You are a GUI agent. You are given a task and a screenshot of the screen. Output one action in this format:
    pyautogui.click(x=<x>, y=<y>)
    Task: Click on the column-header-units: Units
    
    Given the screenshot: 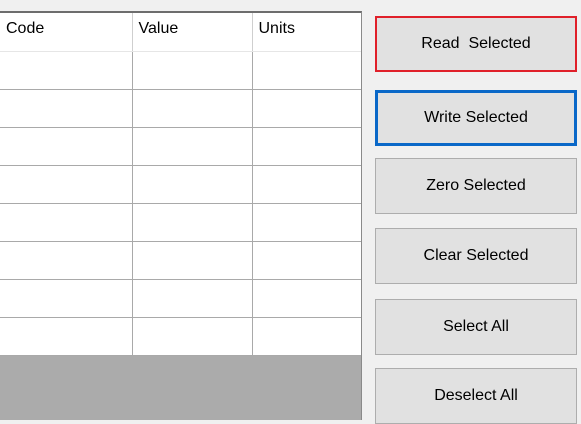 What is the action you would take?
    pyautogui.click(x=306, y=32)
    